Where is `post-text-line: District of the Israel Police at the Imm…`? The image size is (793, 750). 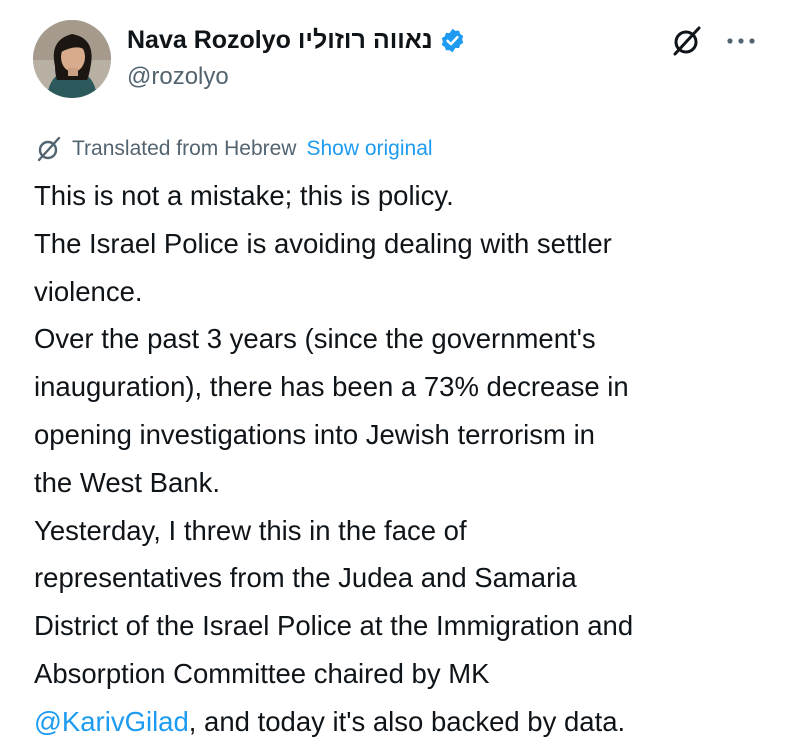
post-text-line: District of the Israel Police at the Imm… is located at coordinates (334, 626).